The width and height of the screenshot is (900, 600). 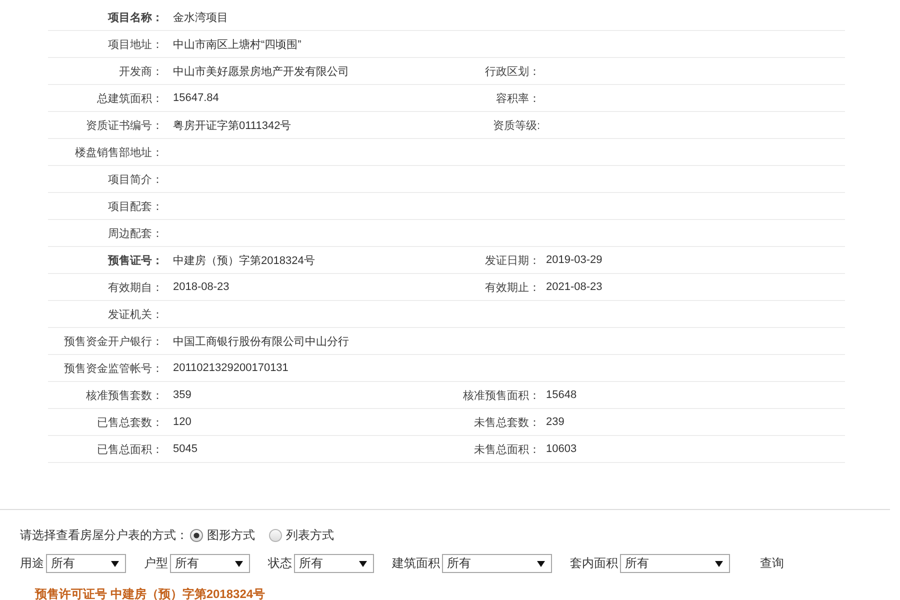 I want to click on radio-option: 图形方式, so click(x=222, y=535).